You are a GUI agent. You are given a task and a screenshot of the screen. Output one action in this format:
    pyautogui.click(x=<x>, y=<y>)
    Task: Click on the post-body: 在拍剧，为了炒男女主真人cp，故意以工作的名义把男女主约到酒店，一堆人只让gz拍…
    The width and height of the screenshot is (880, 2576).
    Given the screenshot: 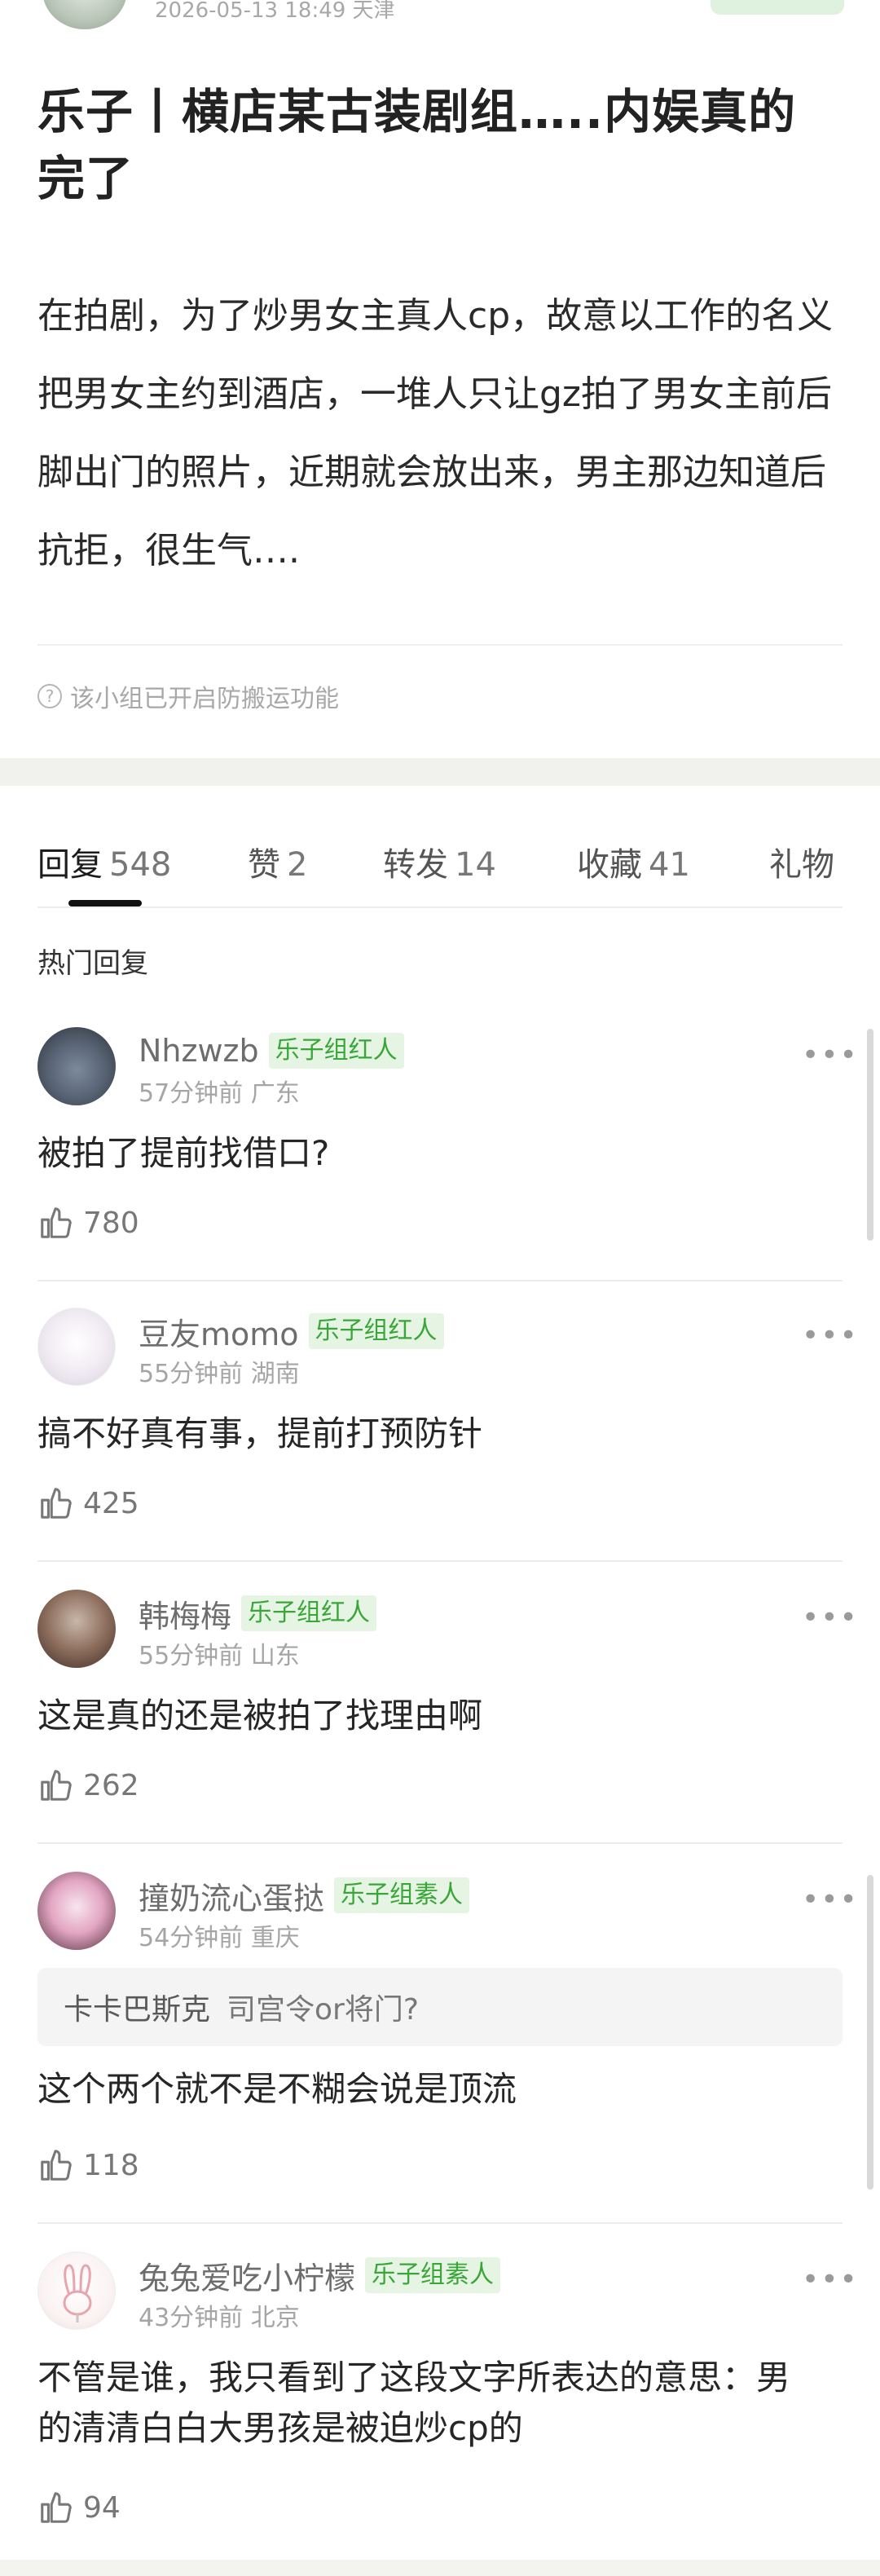 What is the action you would take?
    pyautogui.click(x=435, y=433)
    